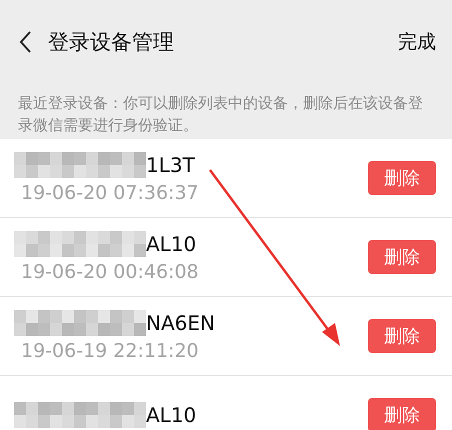  I want to click on device-name: 1L3T, so click(170, 165).